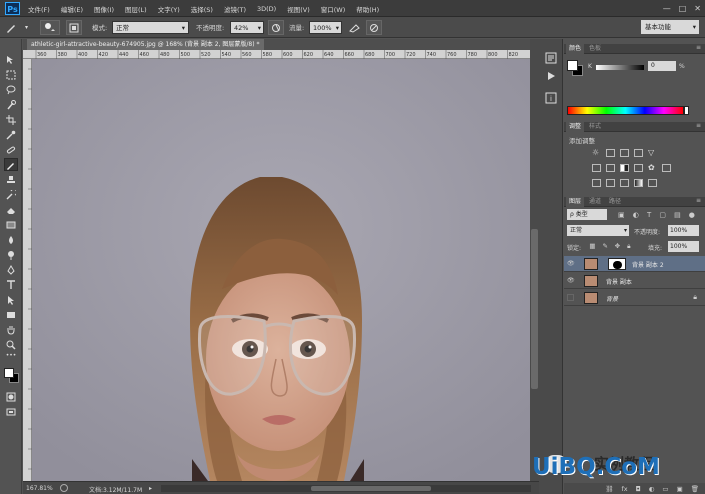  Describe the element at coordinates (202, 9) in the screenshot. I see `menu-select: 选择(S)` at that location.